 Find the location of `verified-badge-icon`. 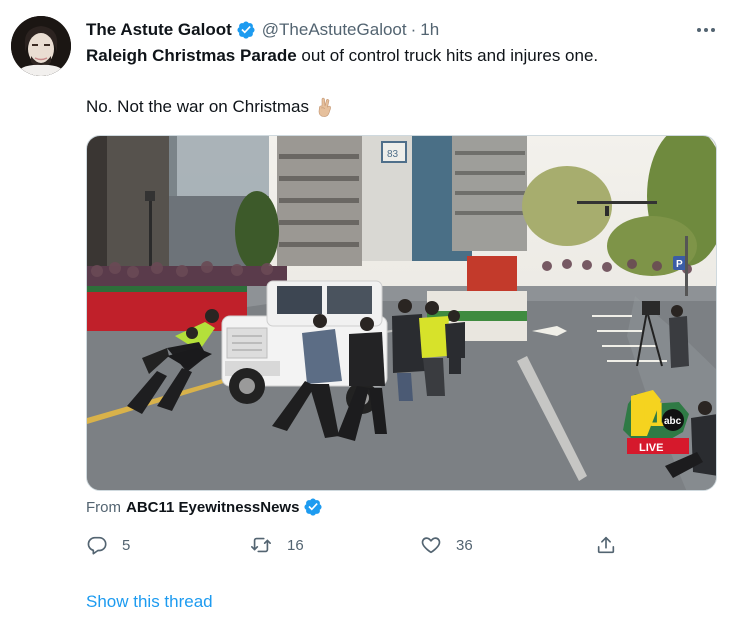

verified-badge-icon is located at coordinates (246, 30).